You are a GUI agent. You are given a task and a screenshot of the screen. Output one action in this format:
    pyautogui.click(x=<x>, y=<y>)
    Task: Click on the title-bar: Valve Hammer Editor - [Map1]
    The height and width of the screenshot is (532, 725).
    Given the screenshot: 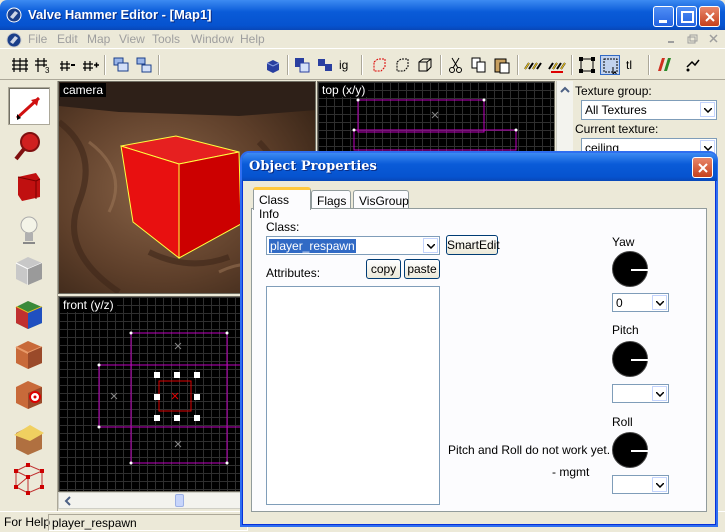 What is the action you would take?
    pyautogui.click(x=362, y=15)
    